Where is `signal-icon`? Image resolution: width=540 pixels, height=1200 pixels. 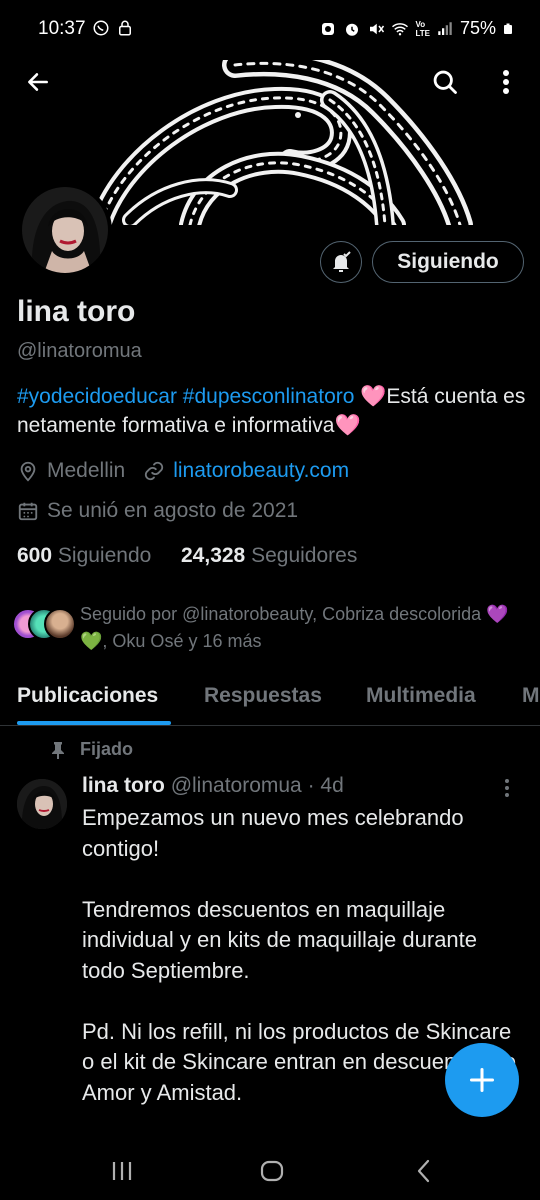
signal-icon is located at coordinates (445, 28).